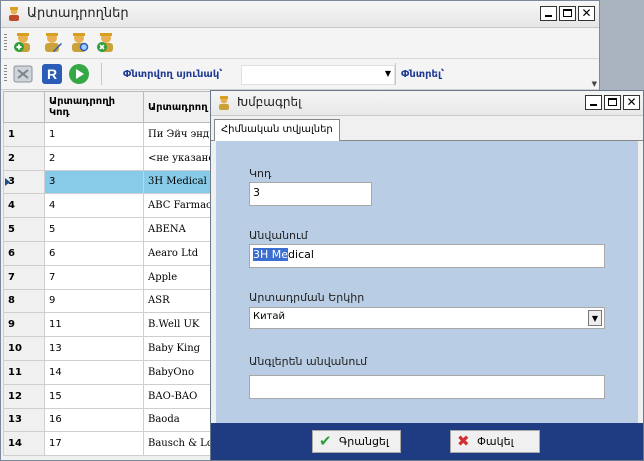  I want to click on minimize-button, so click(548, 13).